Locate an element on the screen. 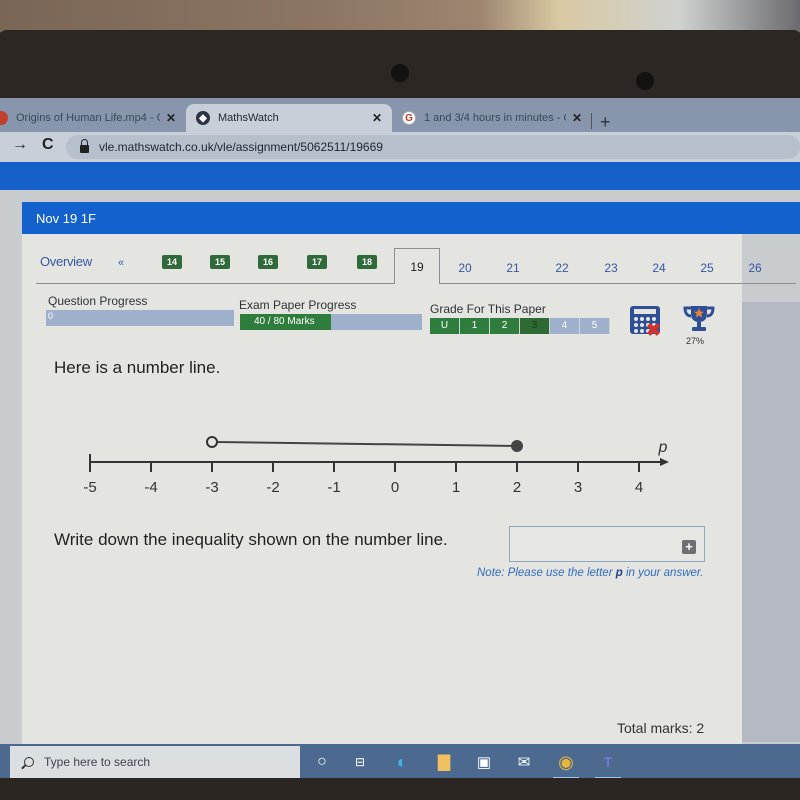 The height and width of the screenshot is (800, 800). red-favicon-icon is located at coordinates (4, 118).